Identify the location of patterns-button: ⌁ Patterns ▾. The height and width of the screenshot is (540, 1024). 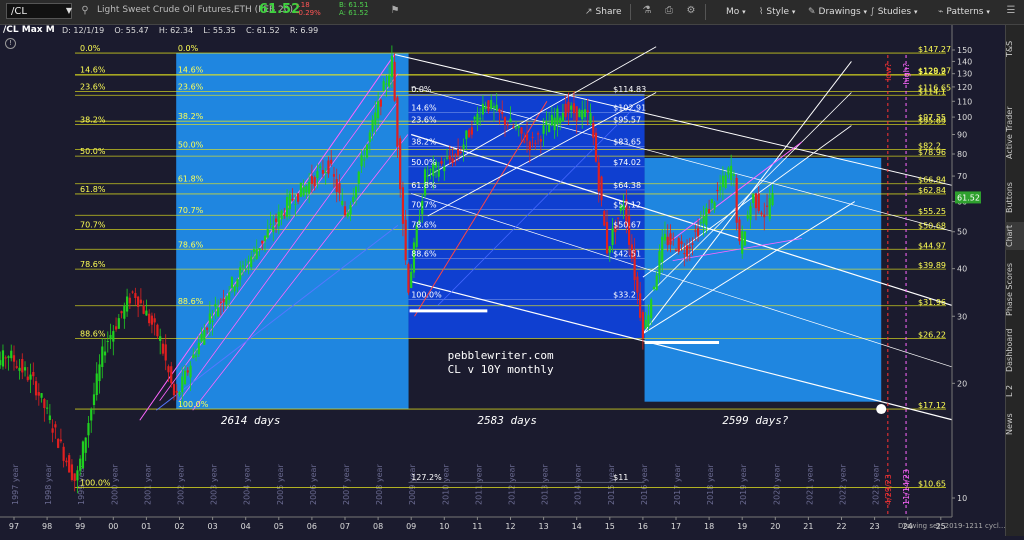
(964, 12).